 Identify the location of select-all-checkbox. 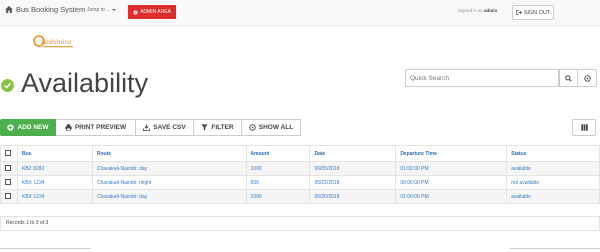
(8, 153).